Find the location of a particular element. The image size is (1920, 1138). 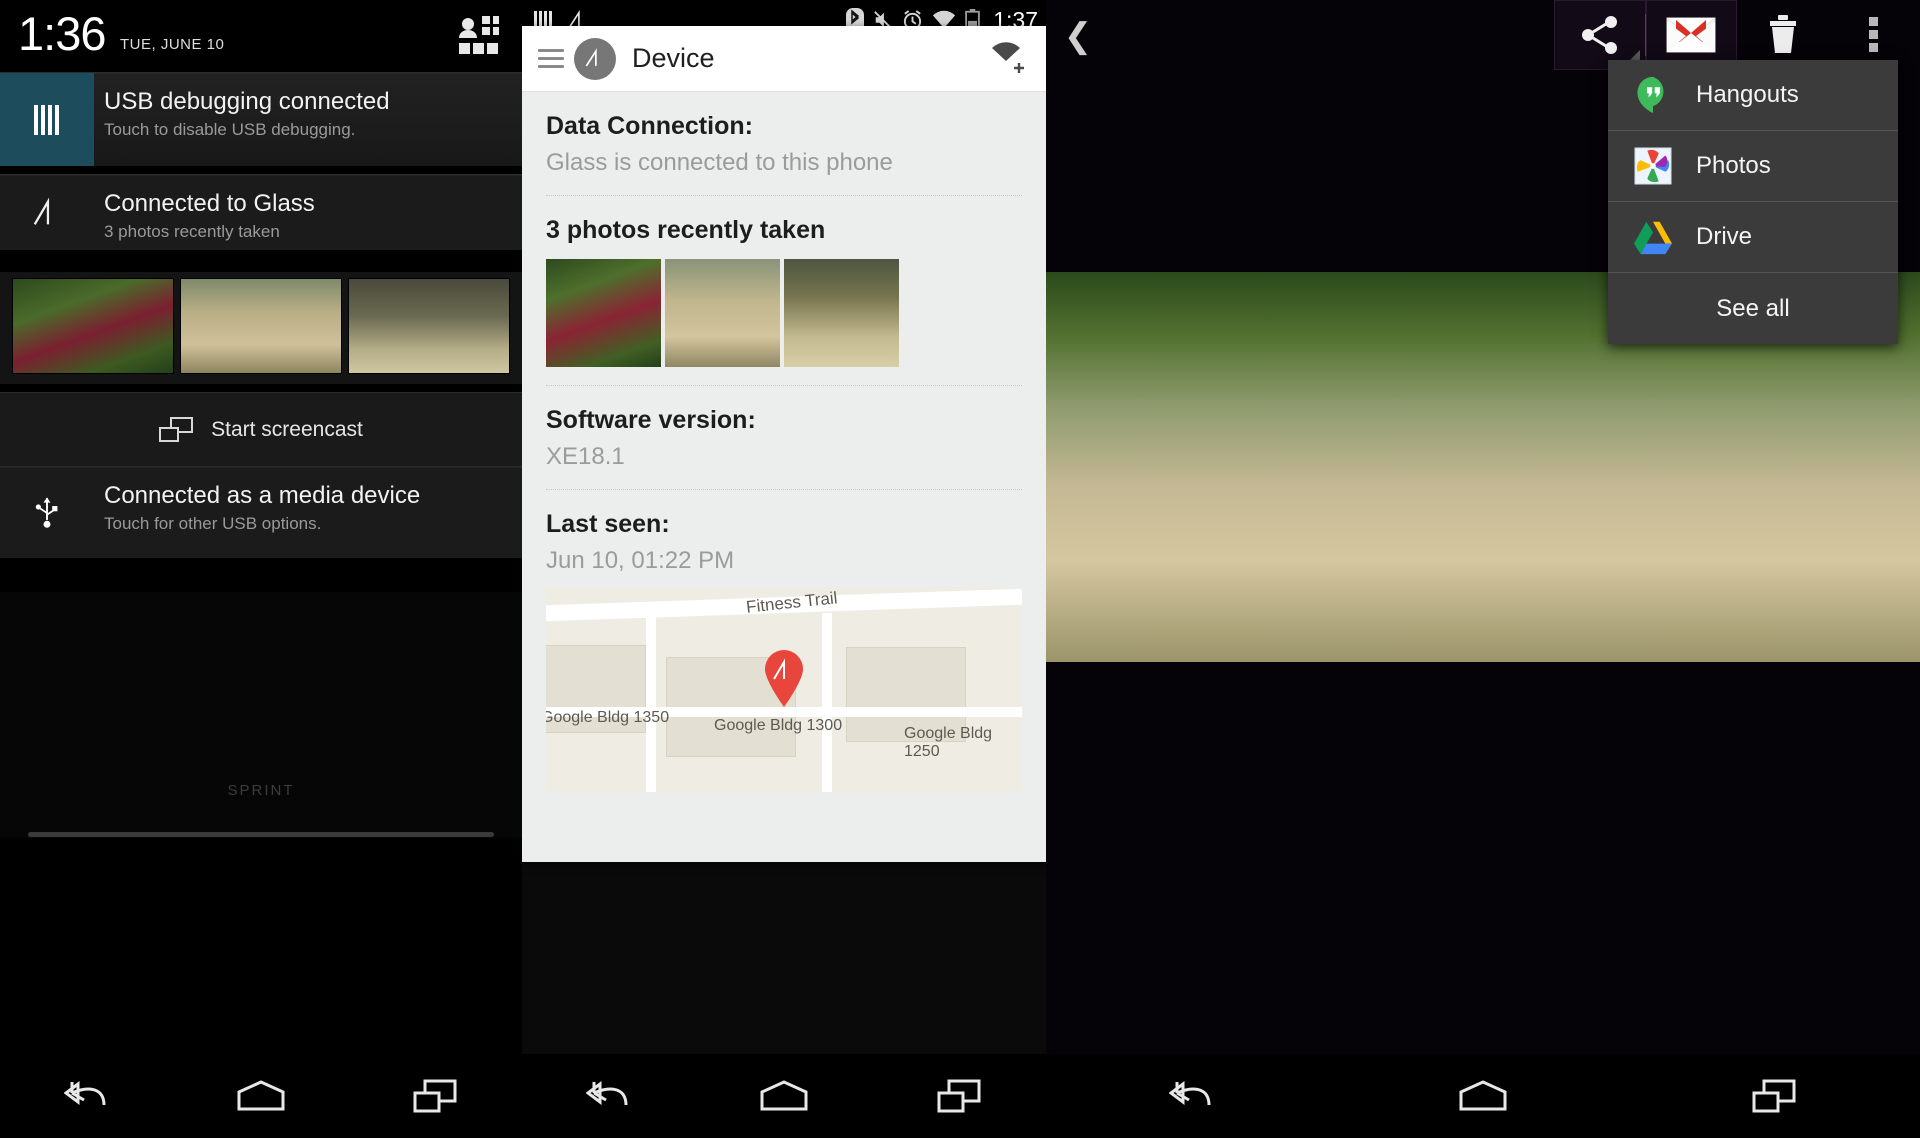

wifi-add-icon is located at coordinates (1008, 59).